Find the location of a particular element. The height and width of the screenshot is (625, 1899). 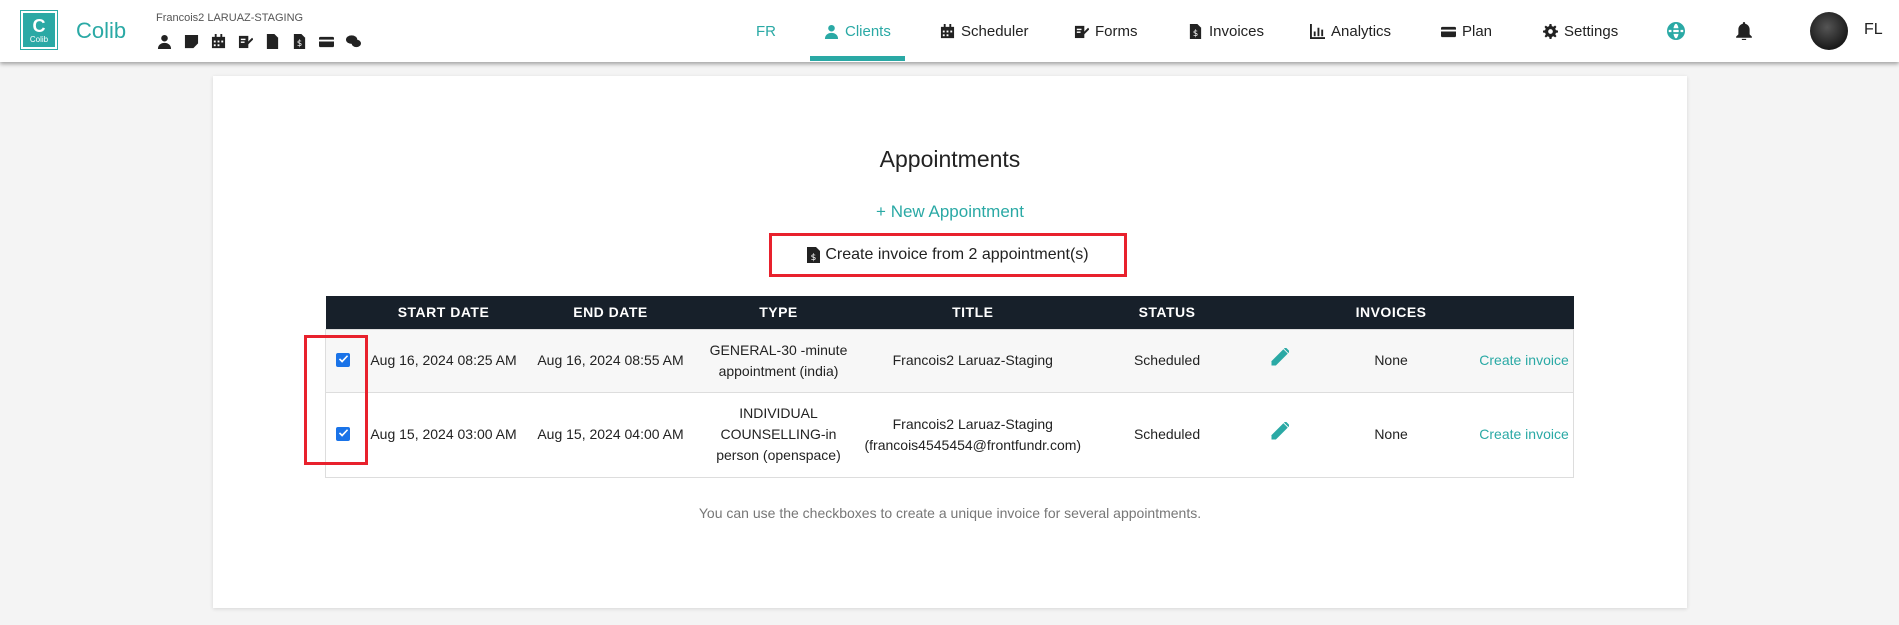

nav-plan: Plan is located at coordinates (1466, 31).